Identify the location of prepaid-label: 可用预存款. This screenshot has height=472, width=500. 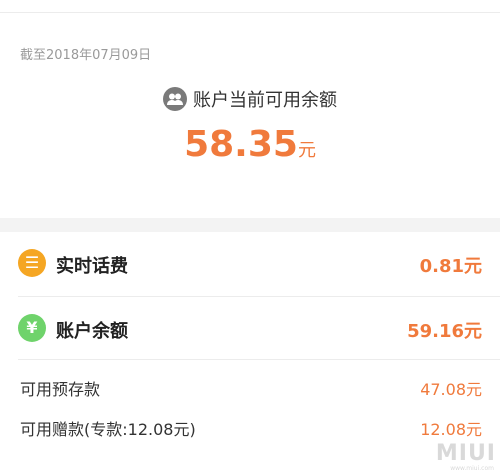
(60, 389).